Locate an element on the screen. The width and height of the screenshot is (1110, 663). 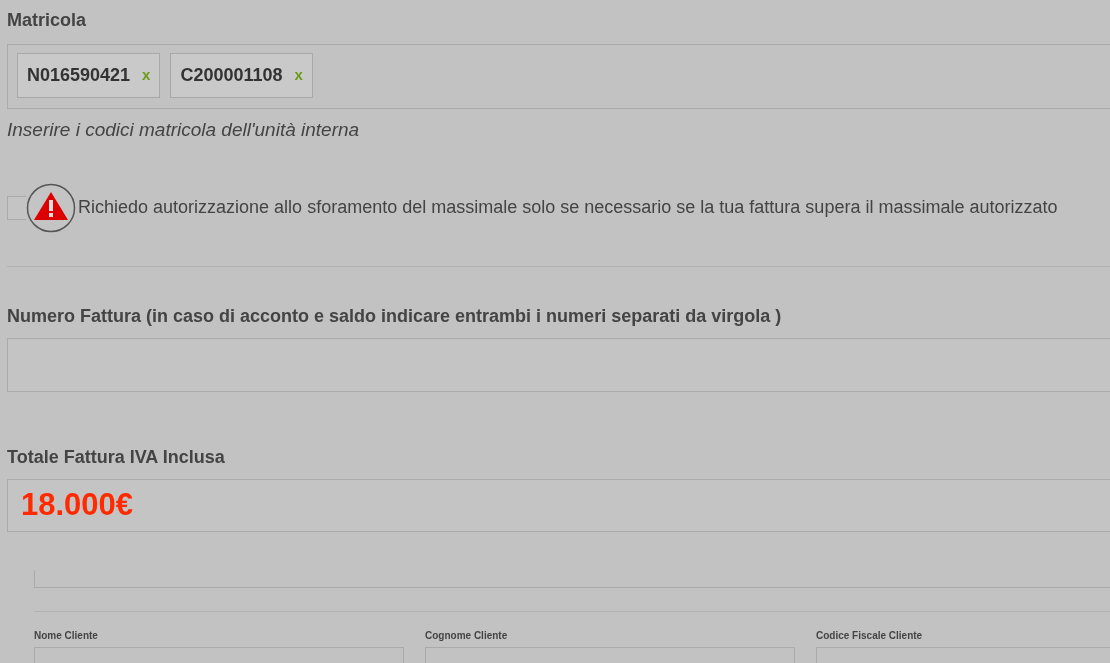
tag-text: N016590421 is located at coordinates (79, 75).